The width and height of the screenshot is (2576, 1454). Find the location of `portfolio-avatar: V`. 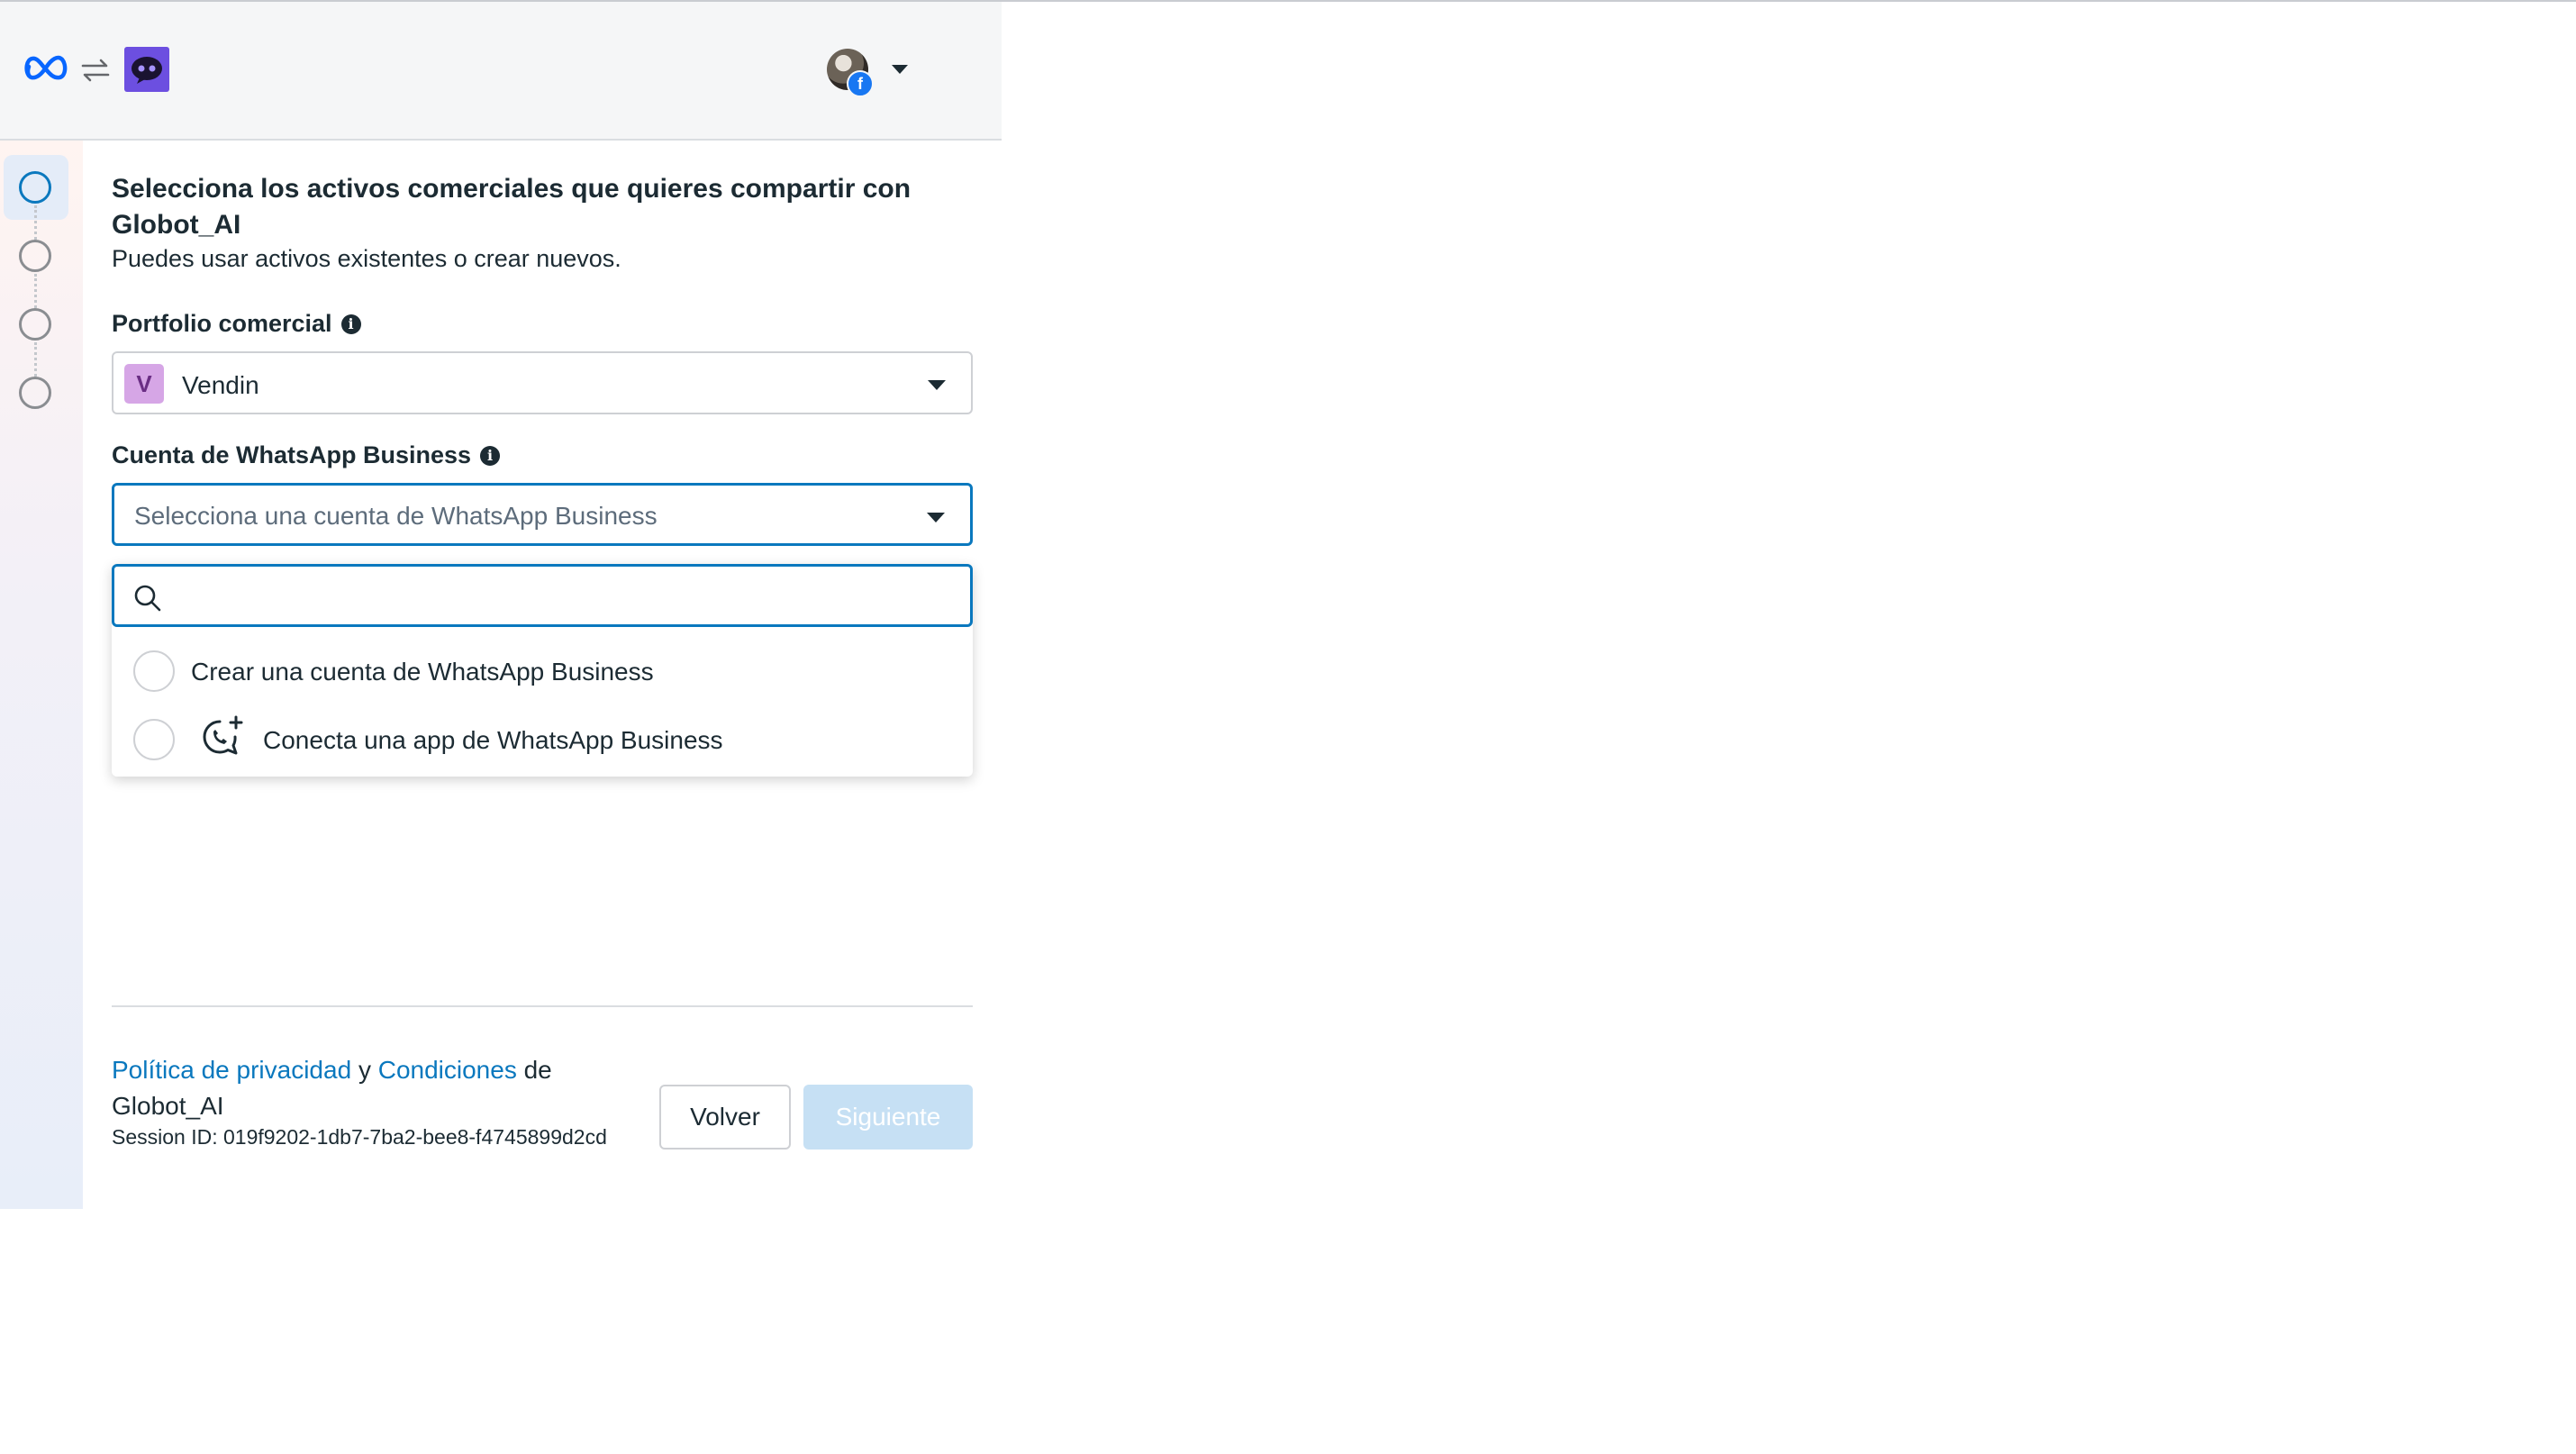

portfolio-avatar: V is located at coordinates (144, 384).